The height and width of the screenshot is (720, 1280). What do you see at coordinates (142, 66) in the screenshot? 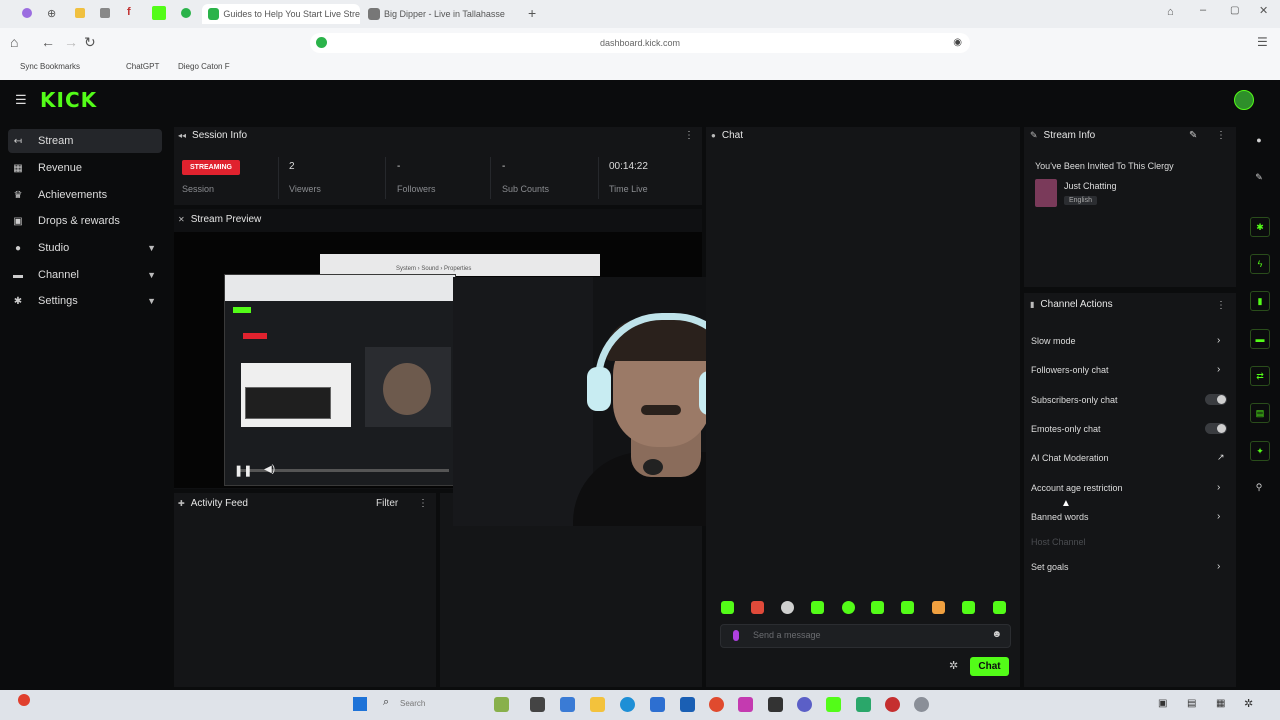
I see `bookmark-item: ChatGPT` at bounding box center [142, 66].